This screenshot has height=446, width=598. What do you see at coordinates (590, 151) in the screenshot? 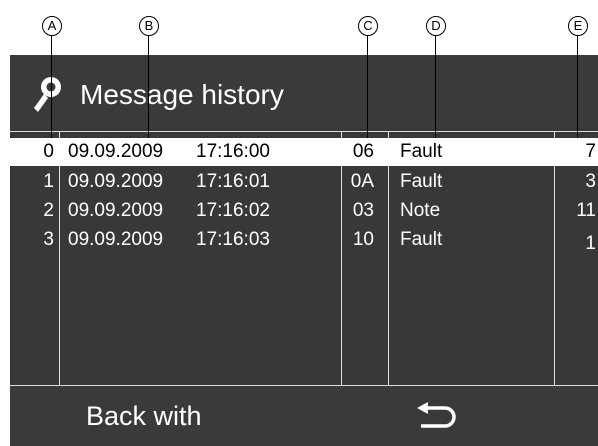
I see `row-count: 7` at bounding box center [590, 151].